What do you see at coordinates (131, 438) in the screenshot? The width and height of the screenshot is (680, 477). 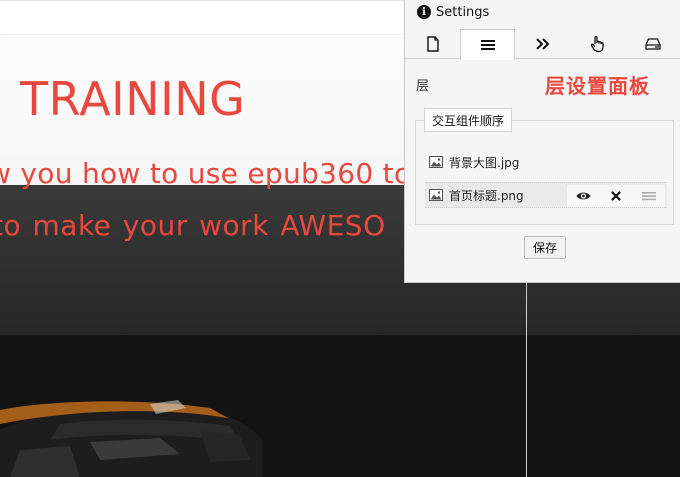 I see `car-image` at bounding box center [131, 438].